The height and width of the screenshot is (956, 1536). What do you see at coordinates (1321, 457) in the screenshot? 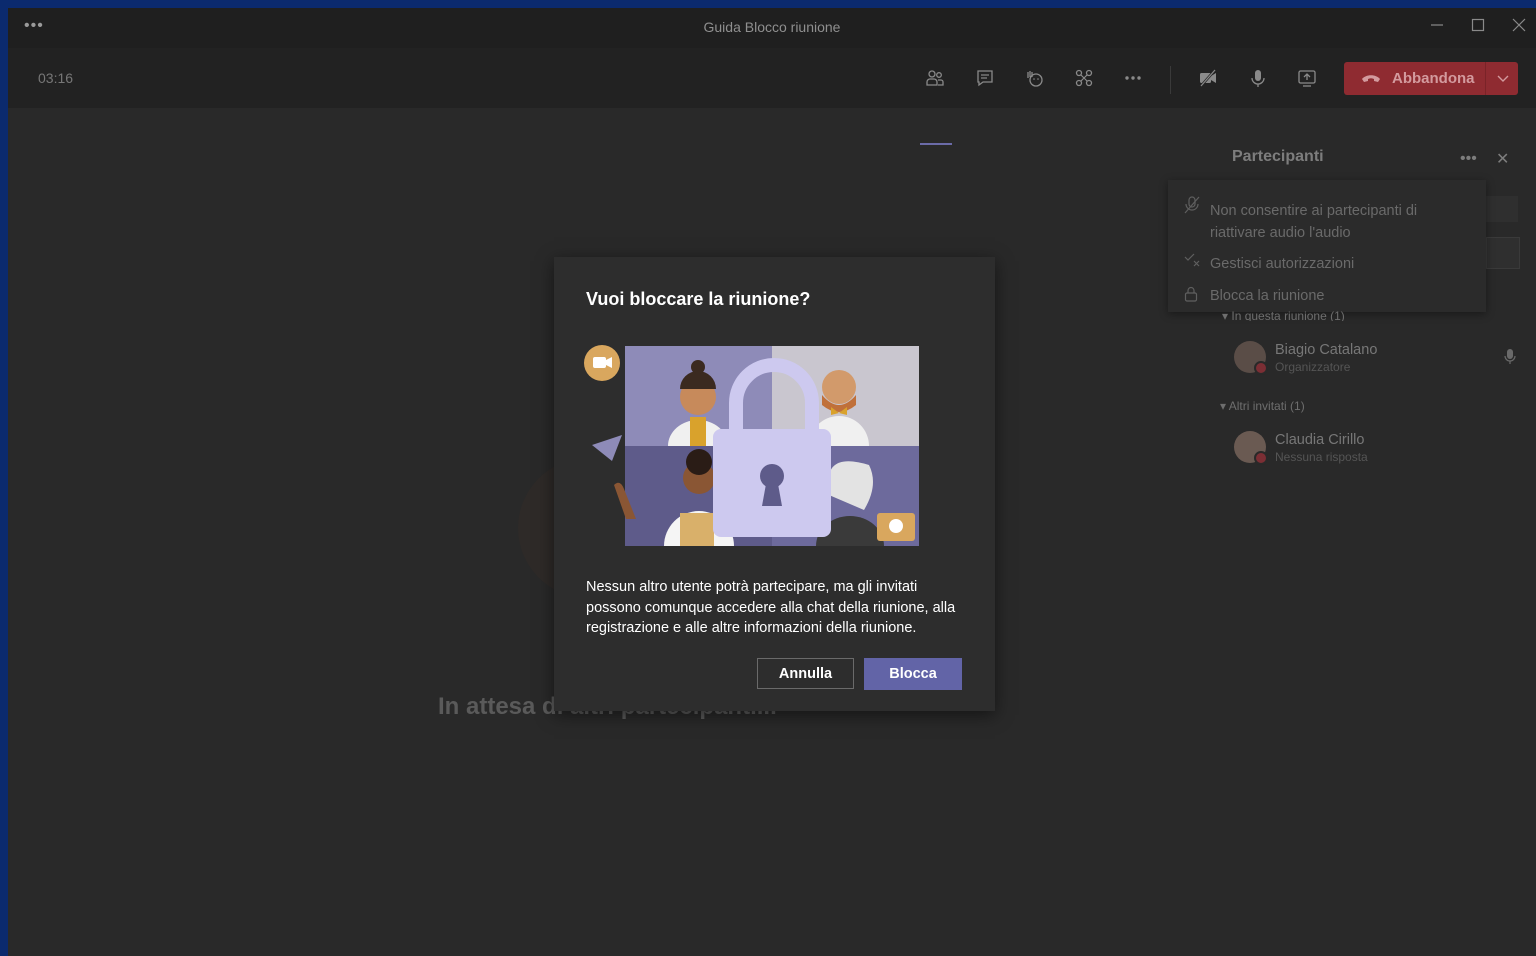
I see `participant-role: Nessuna risposta` at bounding box center [1321, 457].